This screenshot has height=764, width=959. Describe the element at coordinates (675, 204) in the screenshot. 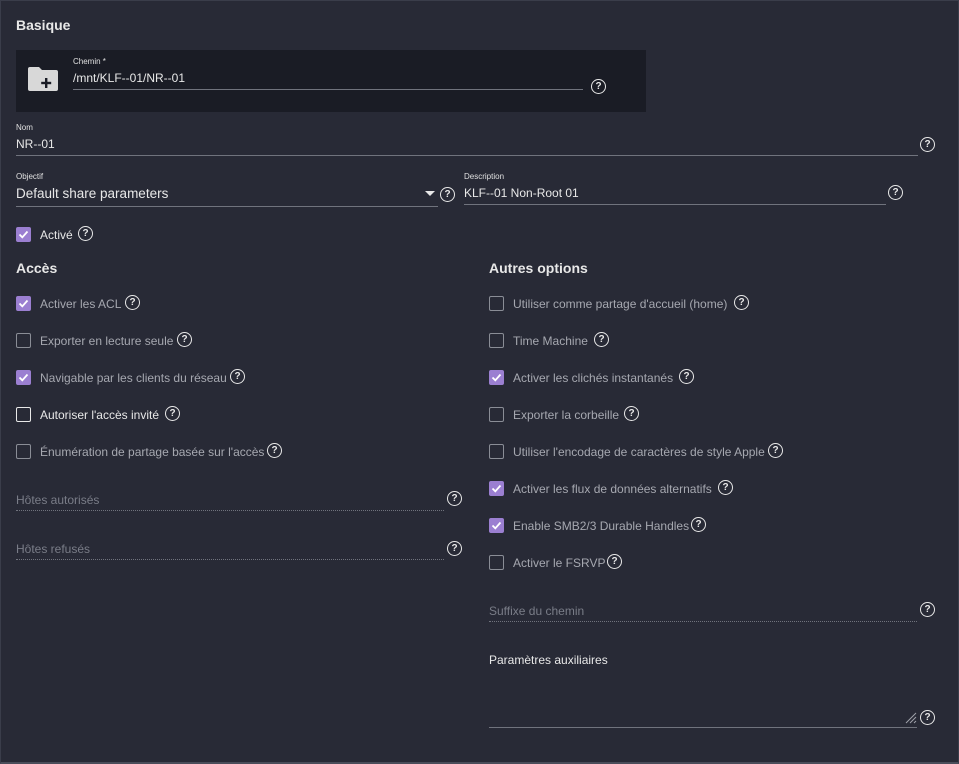

I see `description-input-underline` at that location.